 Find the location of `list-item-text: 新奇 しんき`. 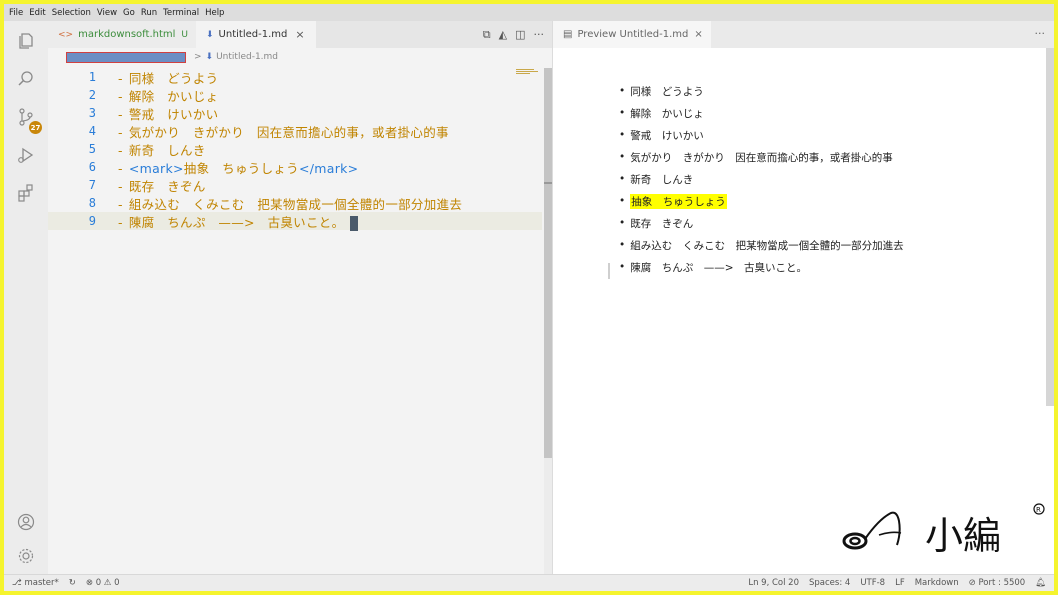

list-item-text: 新奇 しんき is located at coordinates (662, 179).